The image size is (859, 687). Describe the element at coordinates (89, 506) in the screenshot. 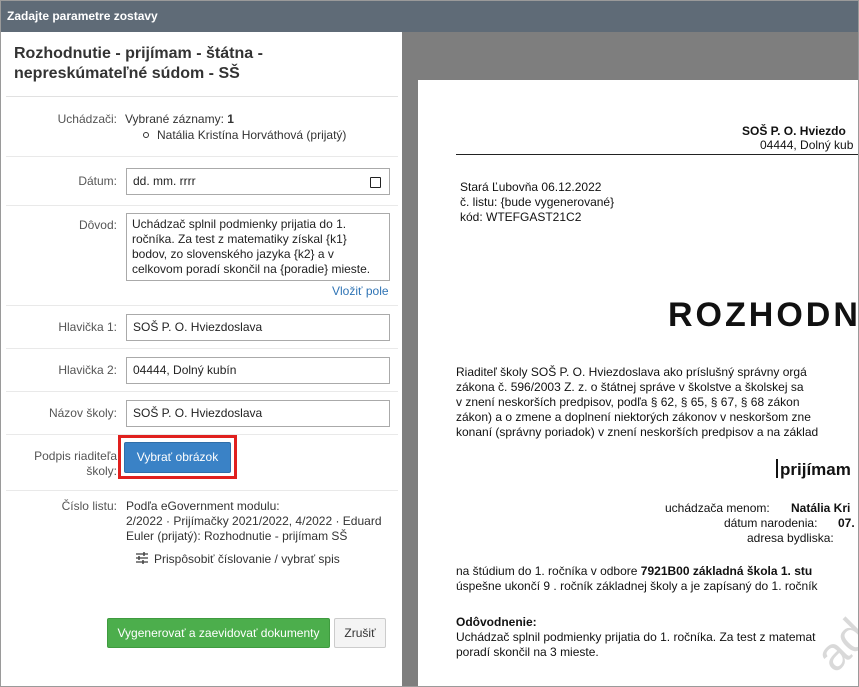

I see `letter-number-label: Číslo listu:` at that location.